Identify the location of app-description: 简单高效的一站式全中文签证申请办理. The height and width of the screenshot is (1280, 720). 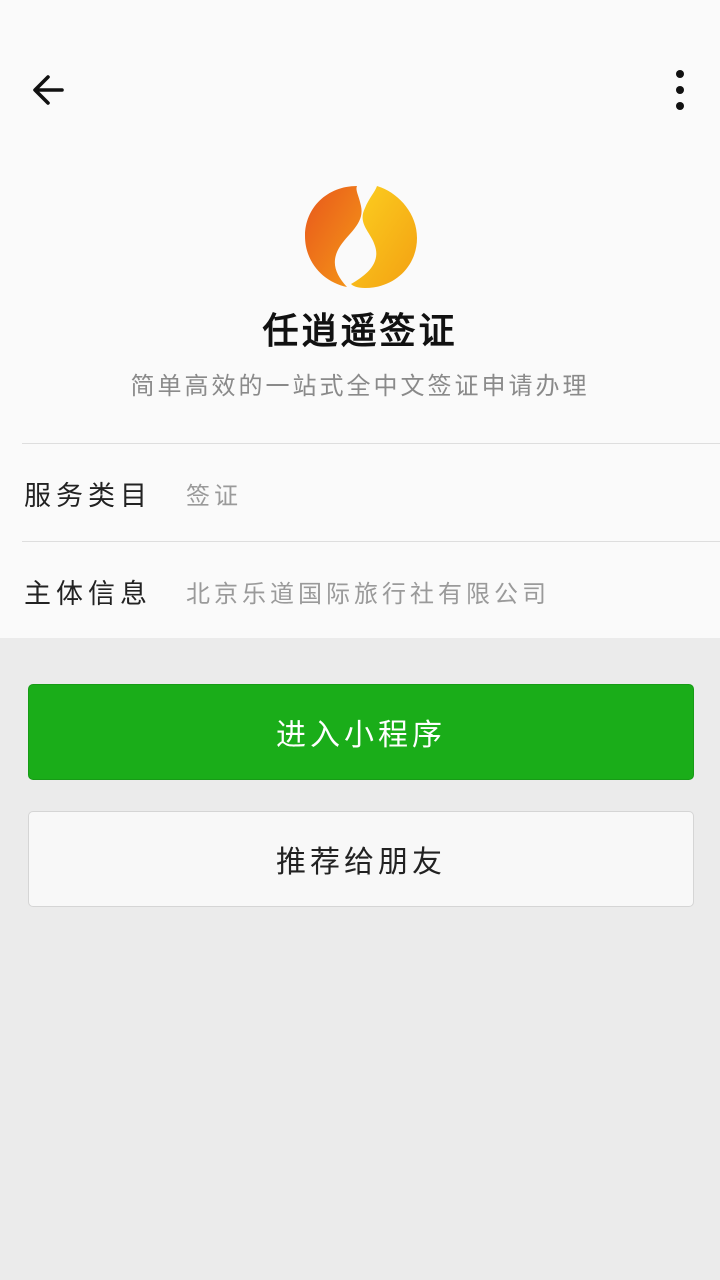
(360, 386).